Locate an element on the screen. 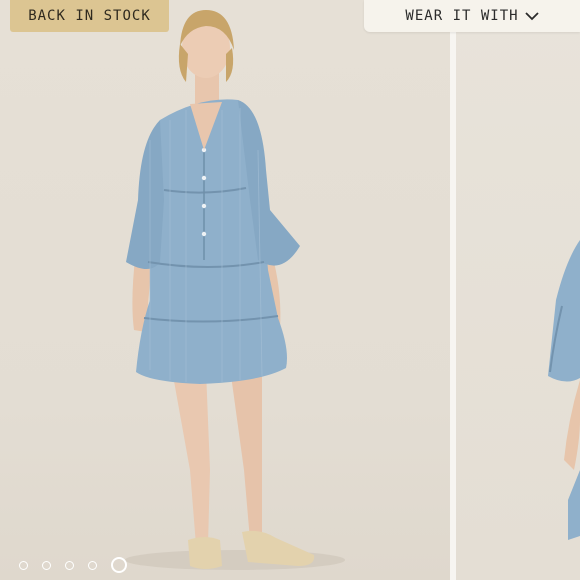 The image size is (580, 580). carousel-pagination is located at coordinates (73, 565).